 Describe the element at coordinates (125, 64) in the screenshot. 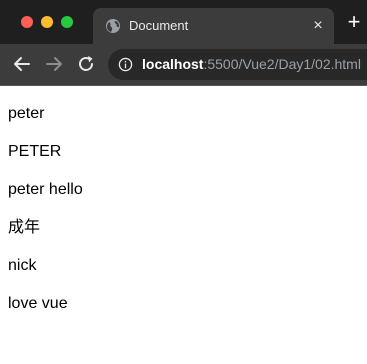

I see `info-icon` at that location.